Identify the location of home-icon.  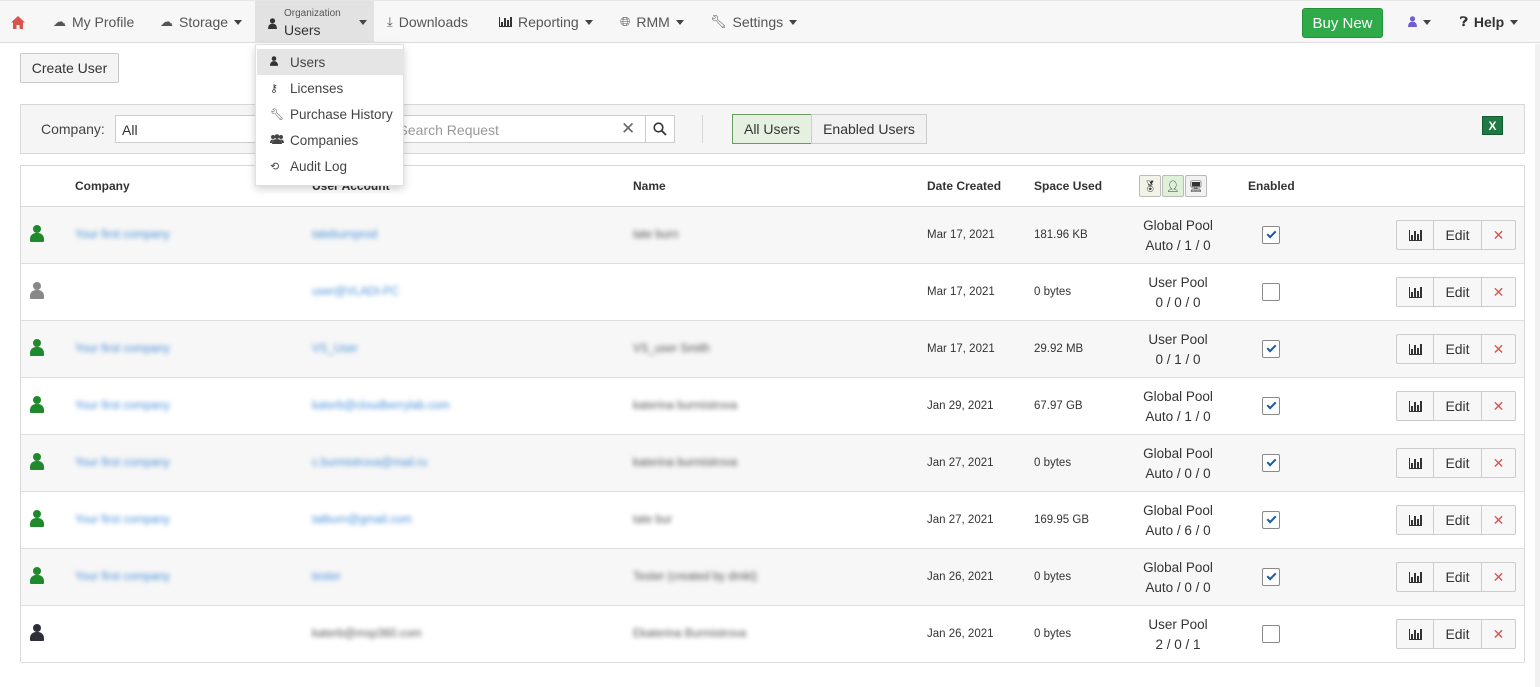
(18, 22).